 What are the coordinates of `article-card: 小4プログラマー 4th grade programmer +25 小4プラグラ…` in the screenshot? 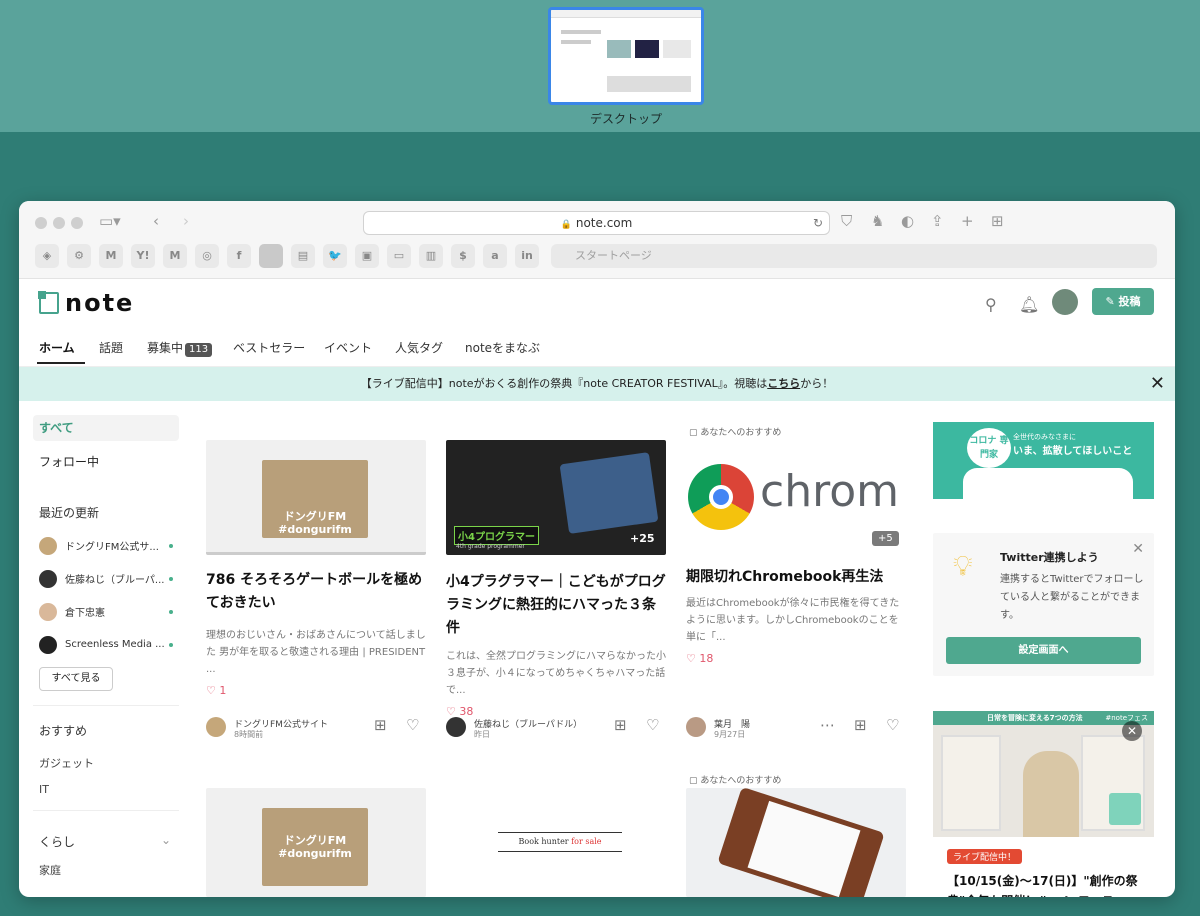 It's located at (556, 579).